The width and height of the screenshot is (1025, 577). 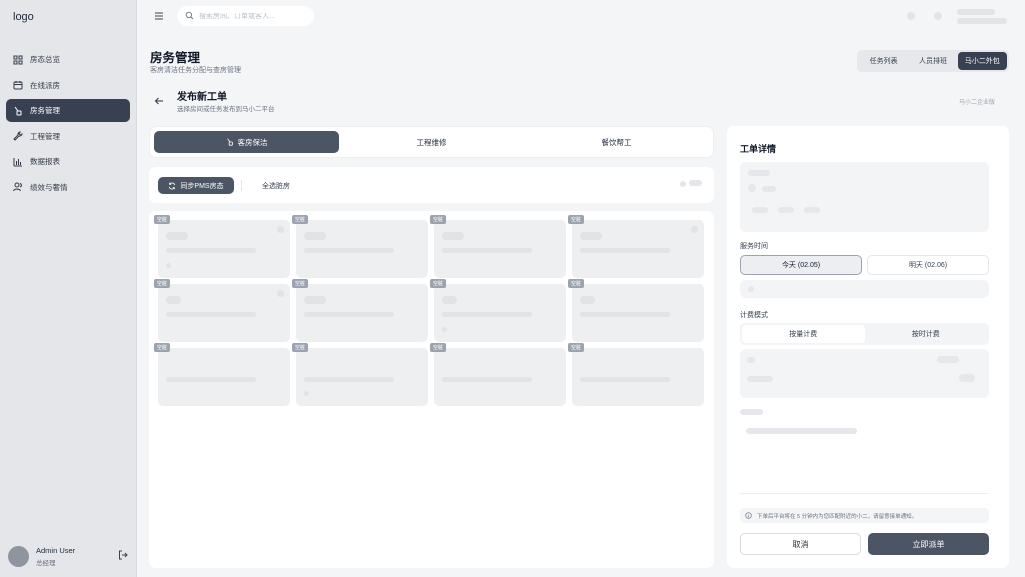 What do you see at coordinates (18, 556) in the screenshot?
I see `avatar` at bounding box center [18, 556].